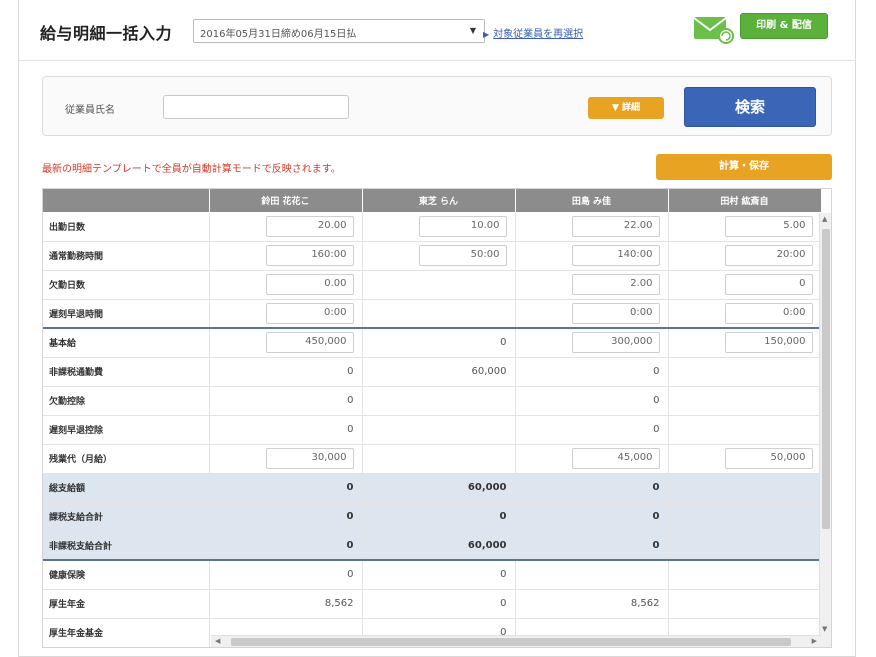 The image size is (876, 657). What do you see at coordinates (784, 26) in the screenshot?
I see `print-deliver-button: 印刷 & 配信` at bounding box center [784, 26].